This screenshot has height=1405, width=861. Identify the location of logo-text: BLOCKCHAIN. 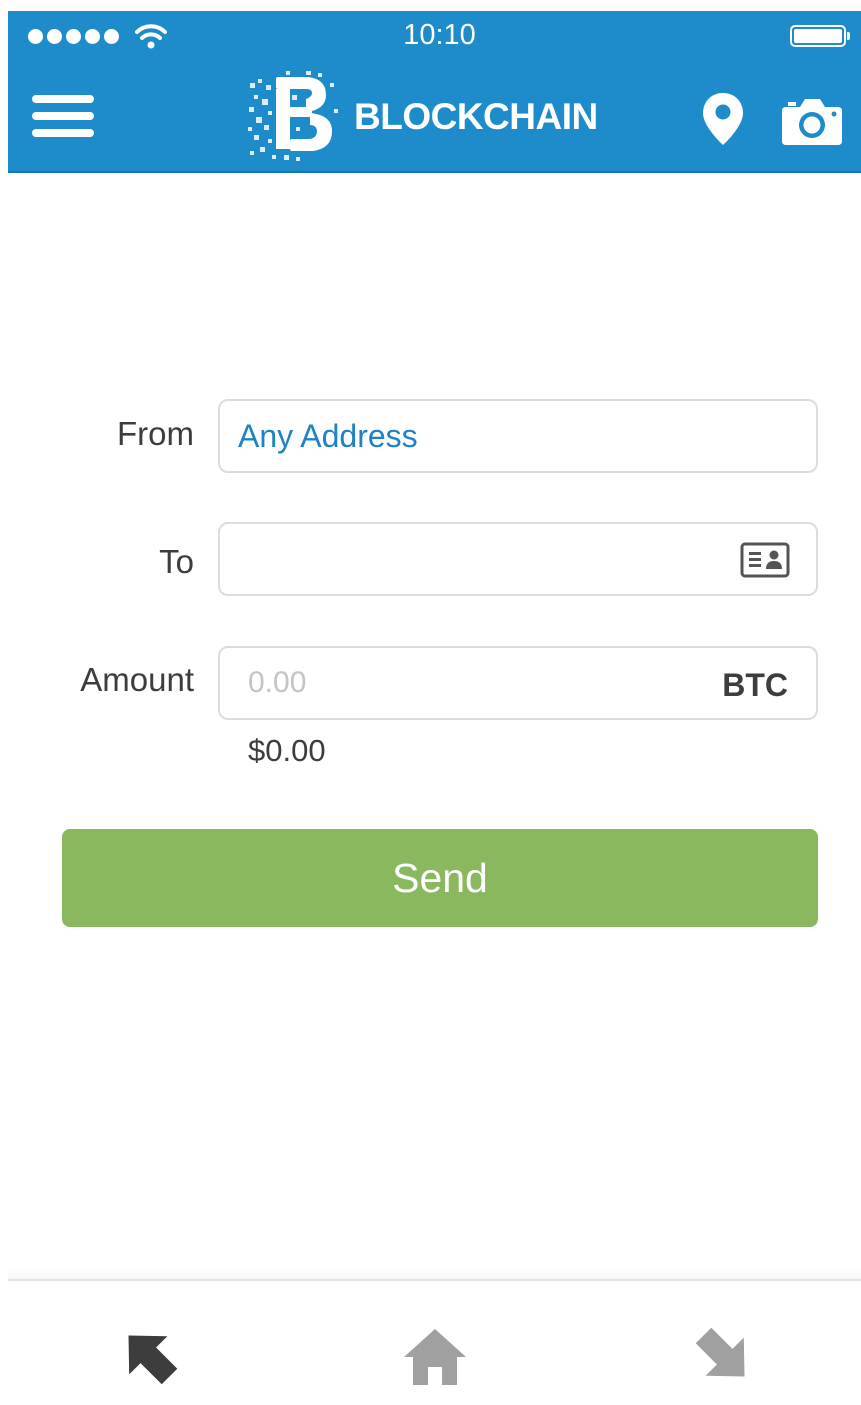
(476, 116).